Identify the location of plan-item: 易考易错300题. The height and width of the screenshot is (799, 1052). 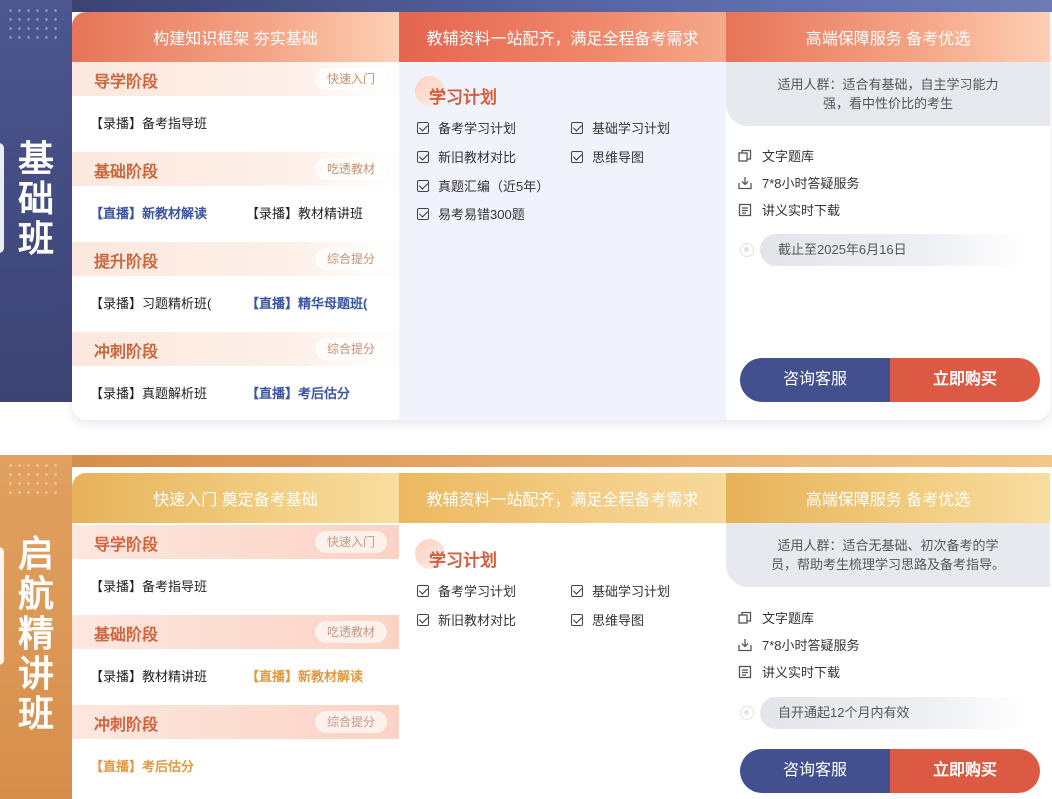
(471, 213).